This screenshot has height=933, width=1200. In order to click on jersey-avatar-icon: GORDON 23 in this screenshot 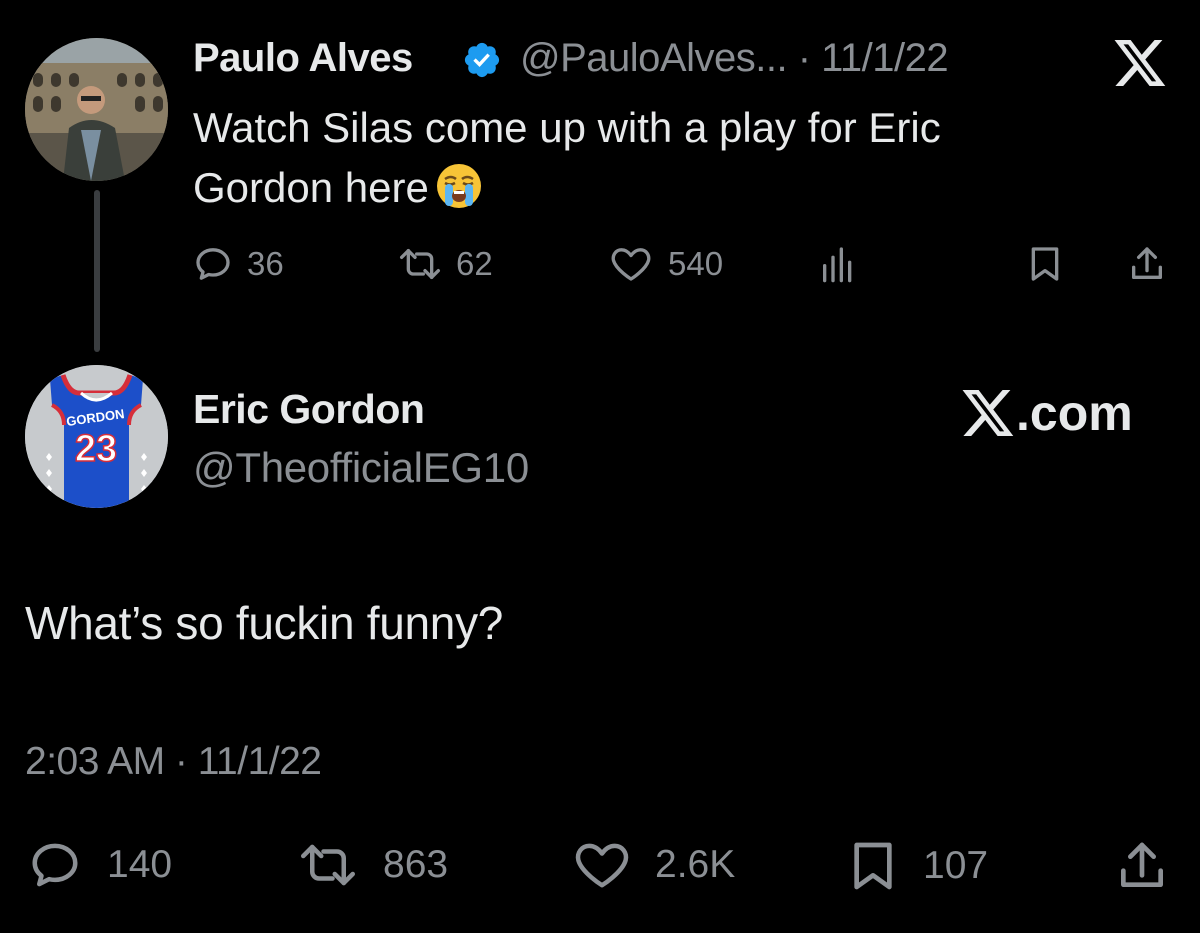, I will do `click(96, 436)`.